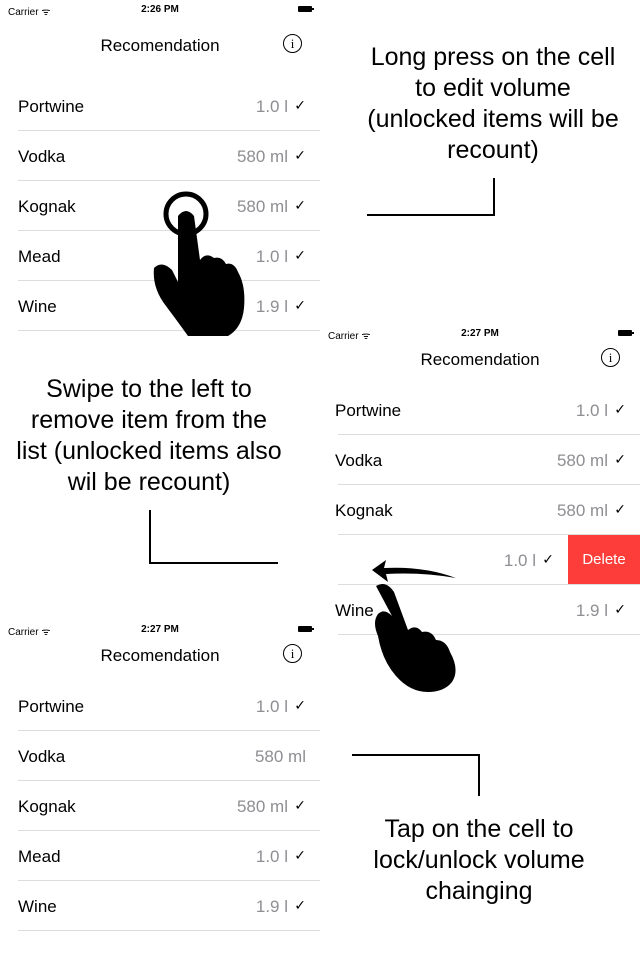 The width and height of the screenshot is (640, 960). Describe the element at coordinates (414, 626) in the screenshot. I see `hand-swipe-icon` at that location.